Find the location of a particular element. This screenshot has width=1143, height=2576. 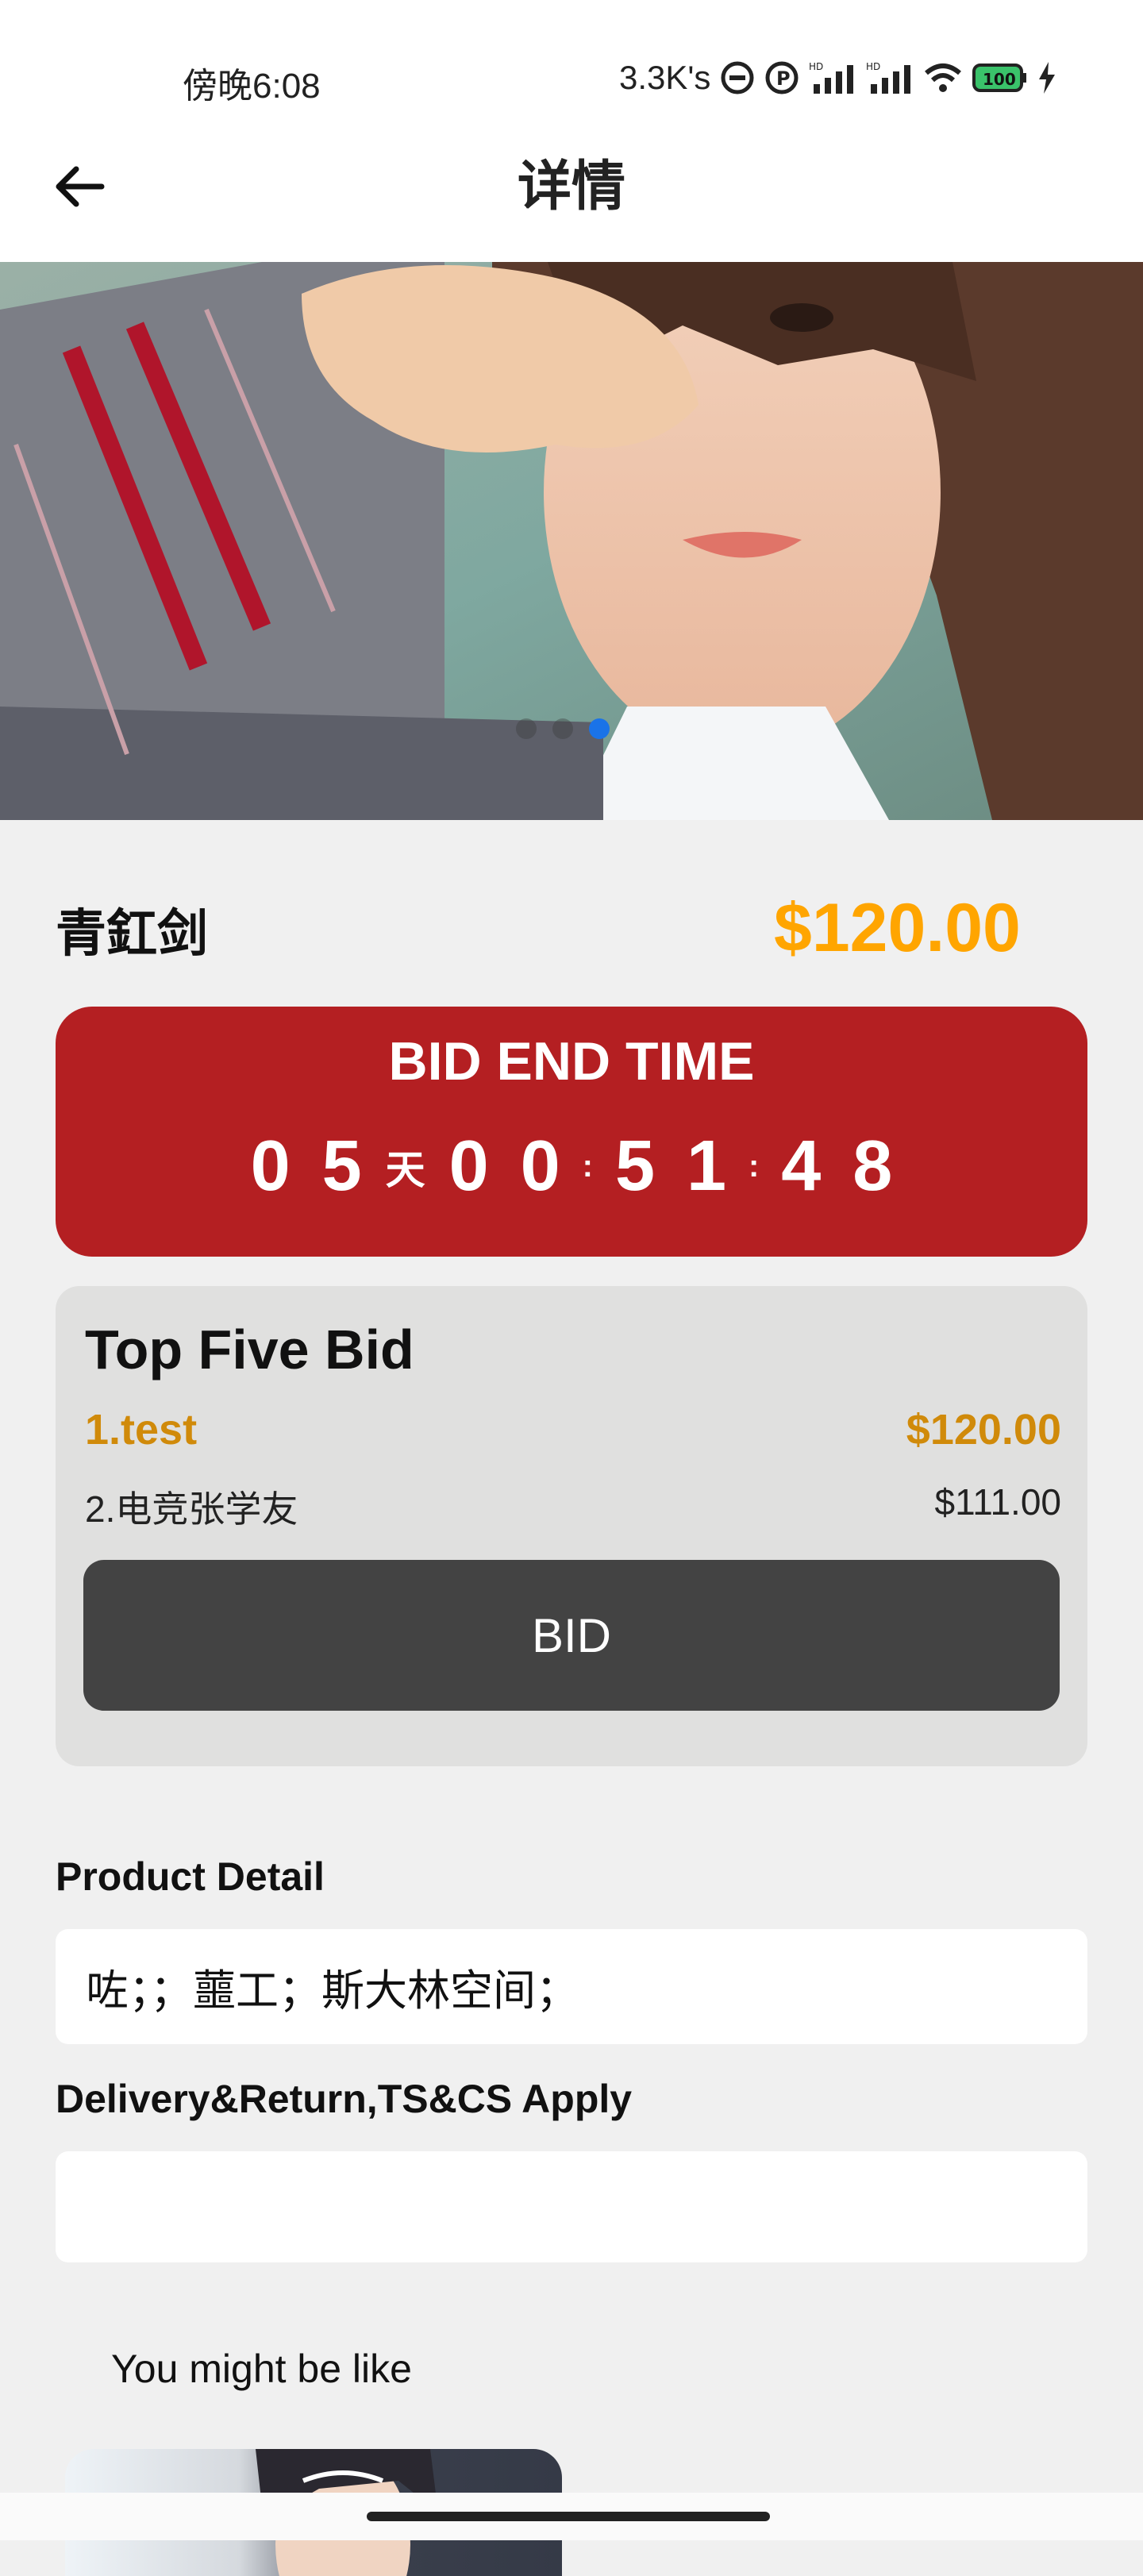

status-time: 傍晚6:08 is located at coordinates (252, 86).